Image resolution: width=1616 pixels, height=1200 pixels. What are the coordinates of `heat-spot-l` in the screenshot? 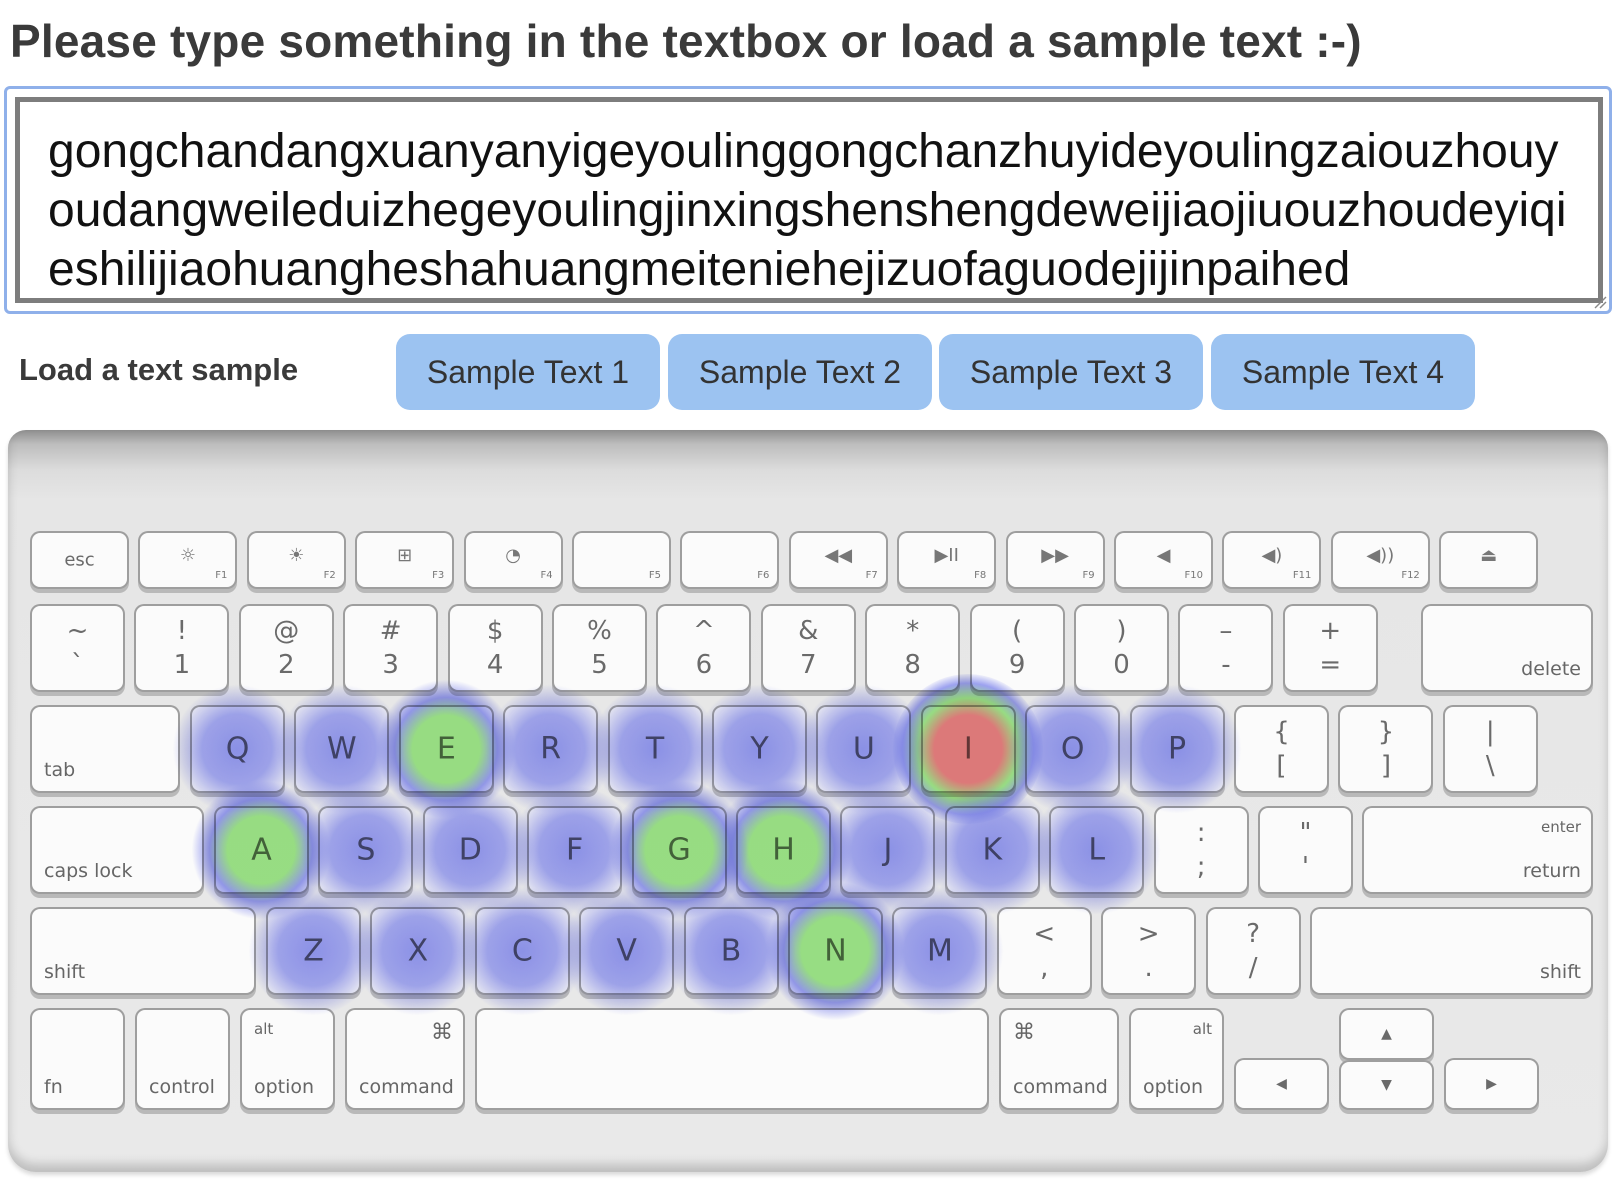 It's located at (1096, 850).